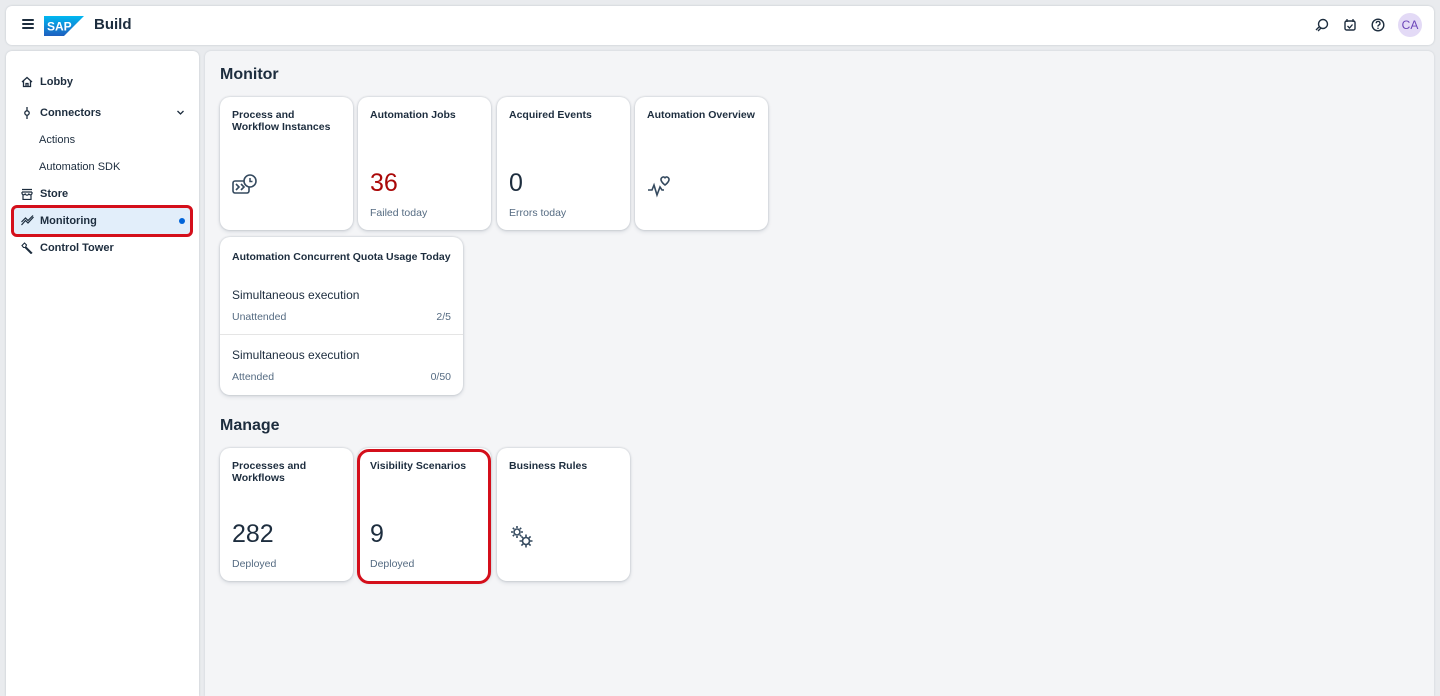 The height and width of the screenshot is (696, 1440). What do you see at coordinates (1410, 25) in the screenshot?
I see `user-avatar: CA` at bounding box center [1410, 25].